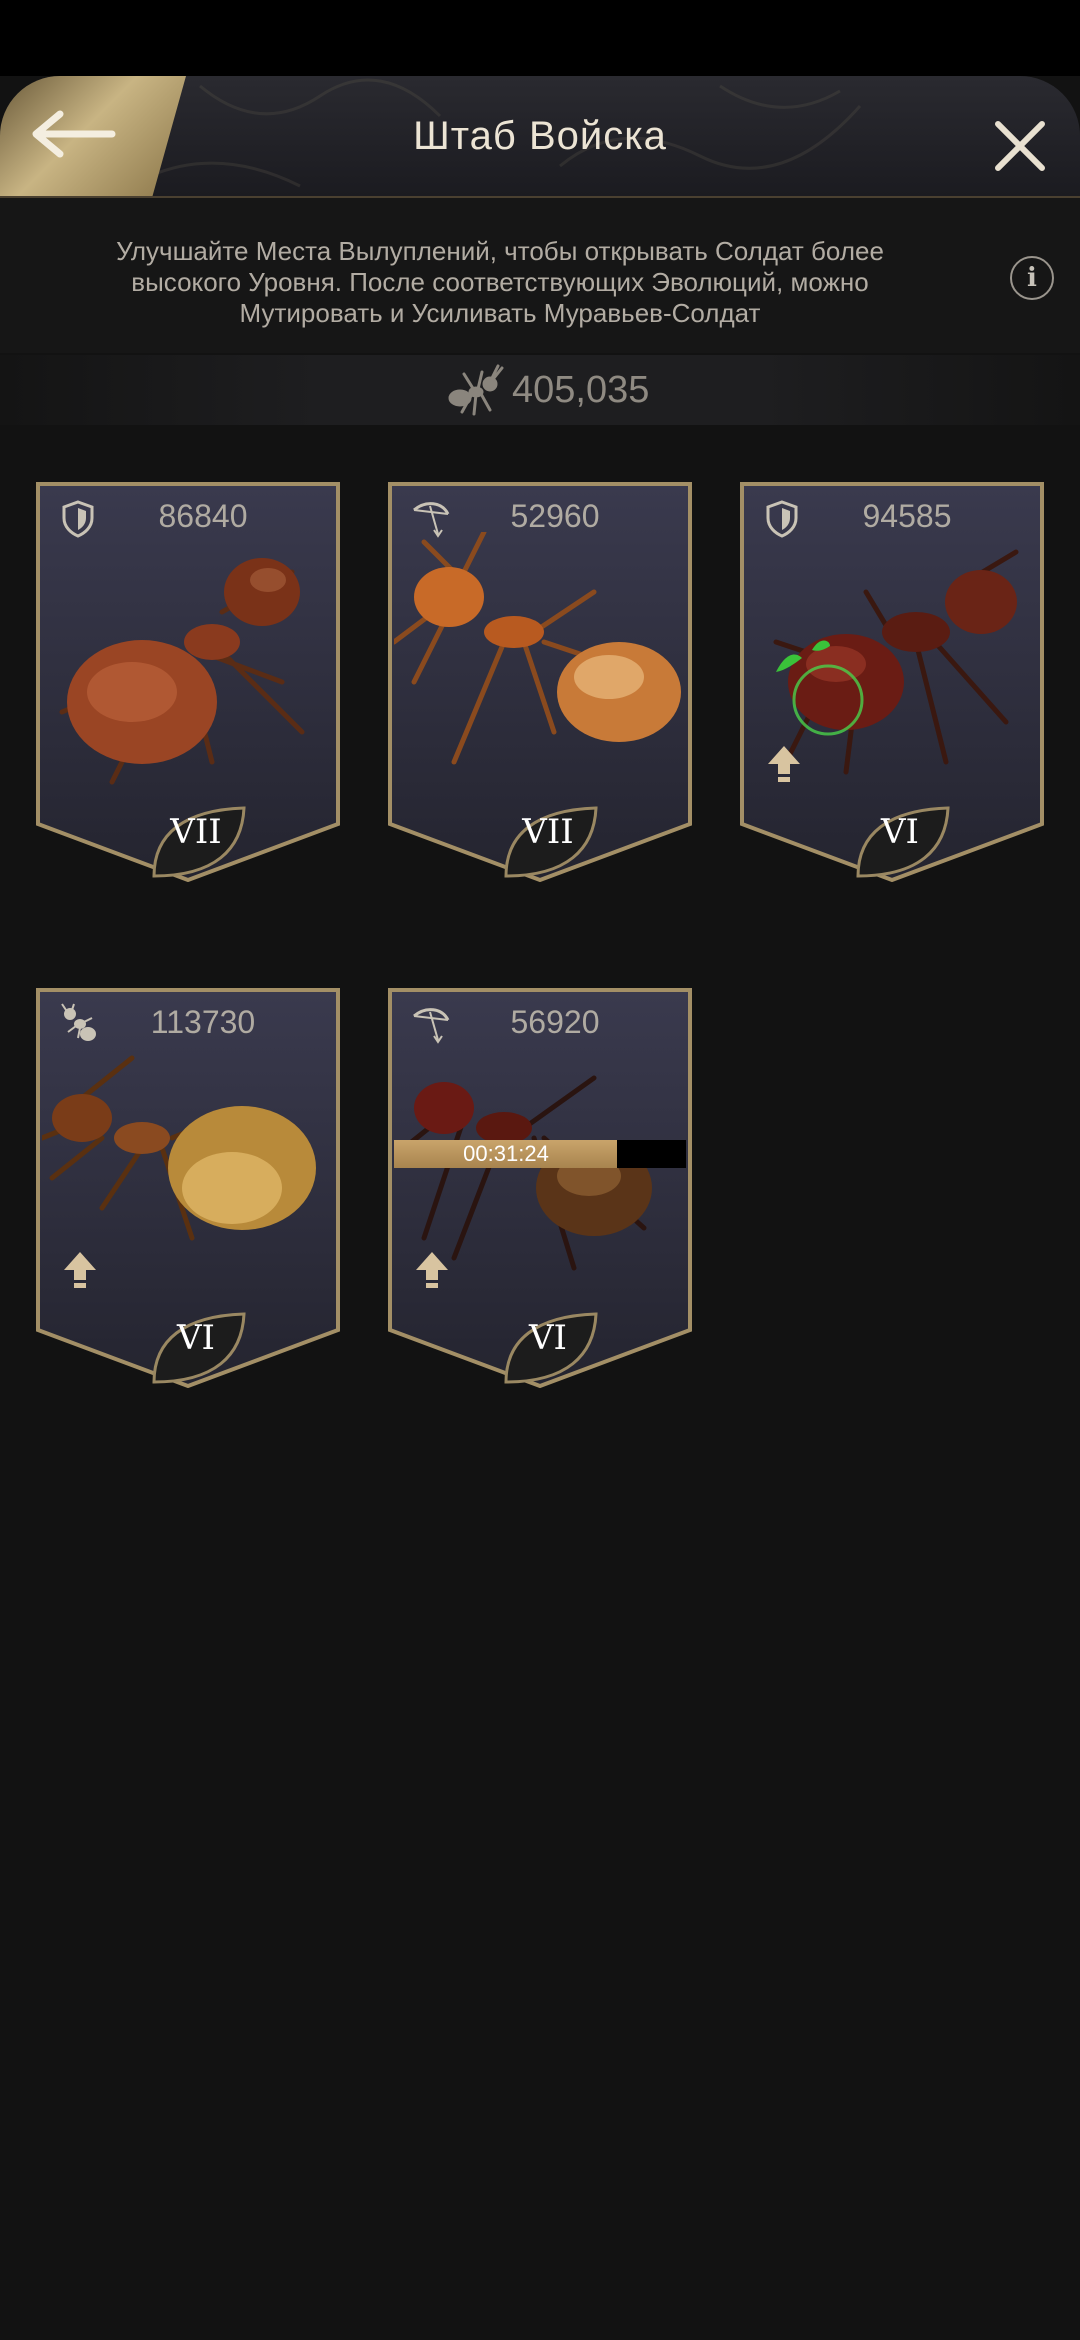 The height and width of the screenshot is (2340, 1080). What do you see at coordinates (1020, 146) in the screenshot?
I see `close-icon` at bounding box center [1020, 146].